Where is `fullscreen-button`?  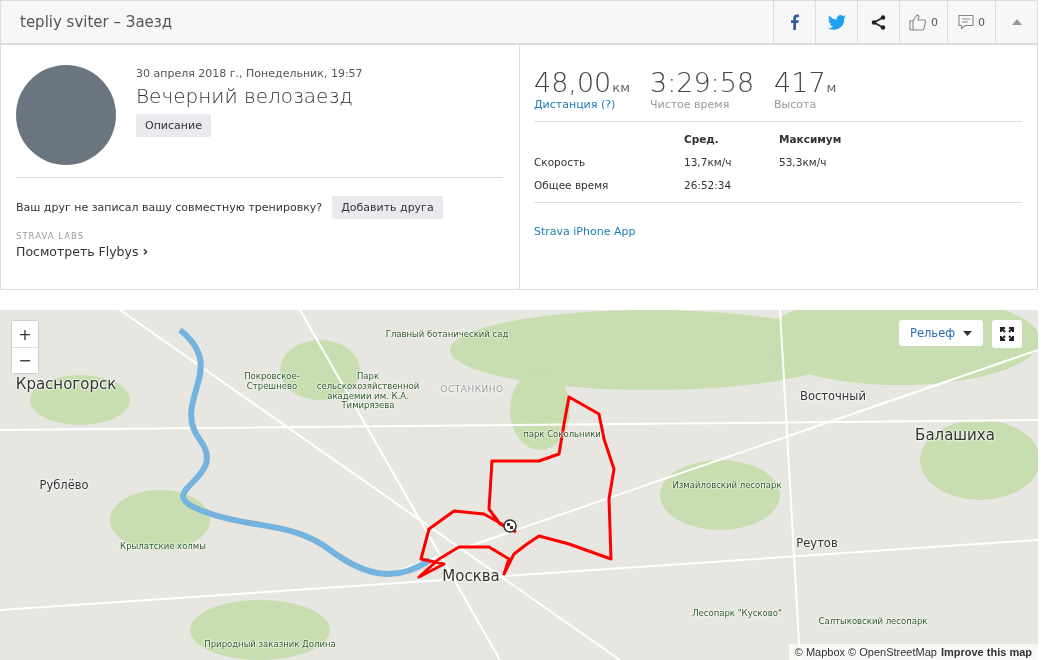
fullscreen-button is located at coordinates (1007, 334).